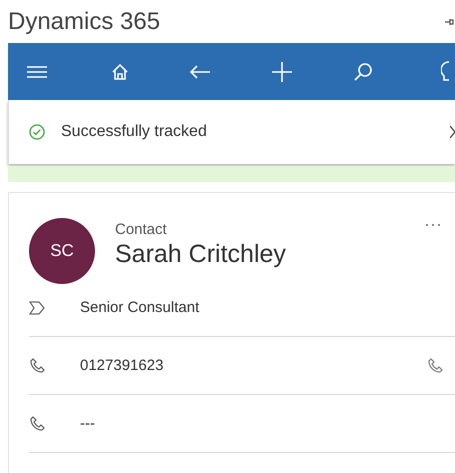 This screenshot has height=473, width=455. Describe the element at coordinates (363, 72) in the screenshot. I see `search-icon` at that location.